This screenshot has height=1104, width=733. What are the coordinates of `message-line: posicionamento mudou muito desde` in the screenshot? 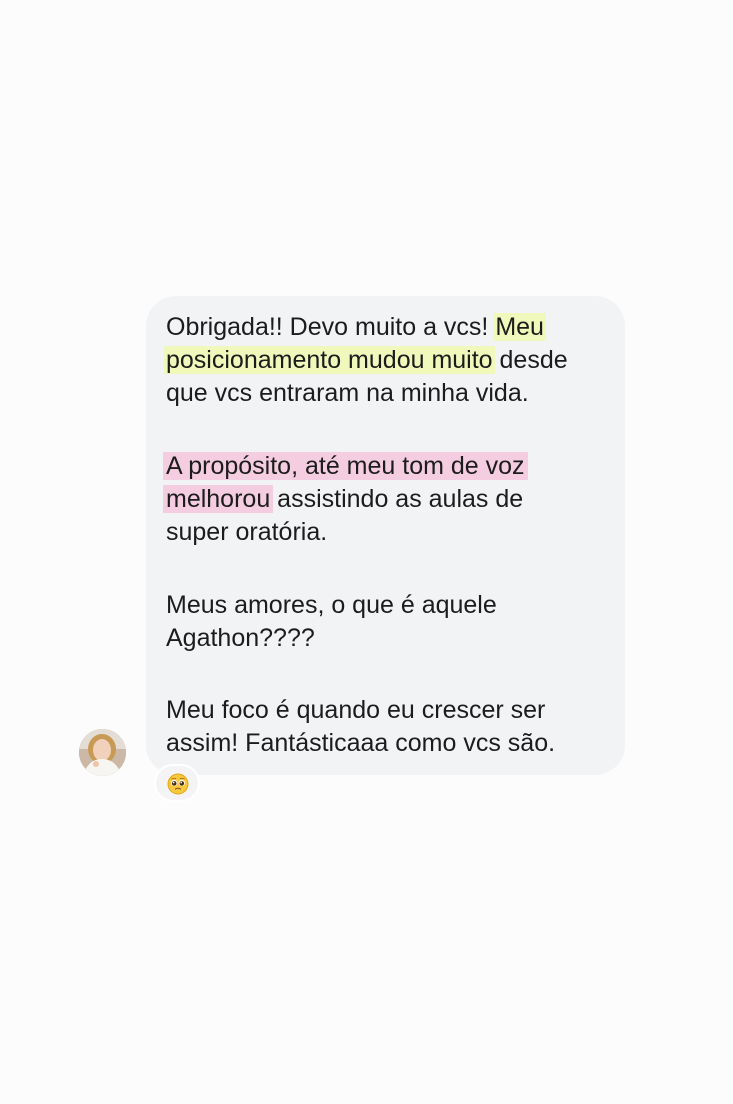 It's located at (366, 360).